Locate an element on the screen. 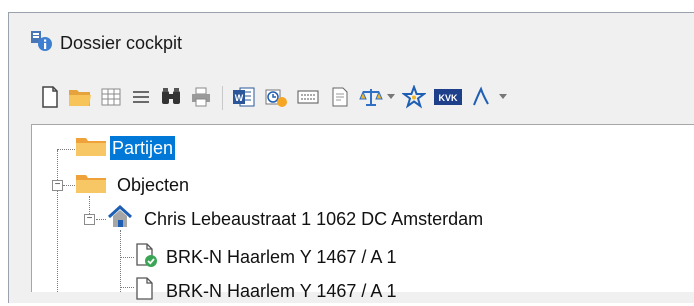 The height and width of the screenshot is (306, 694). svg-text: KVK is located at coordinates (448, 98).